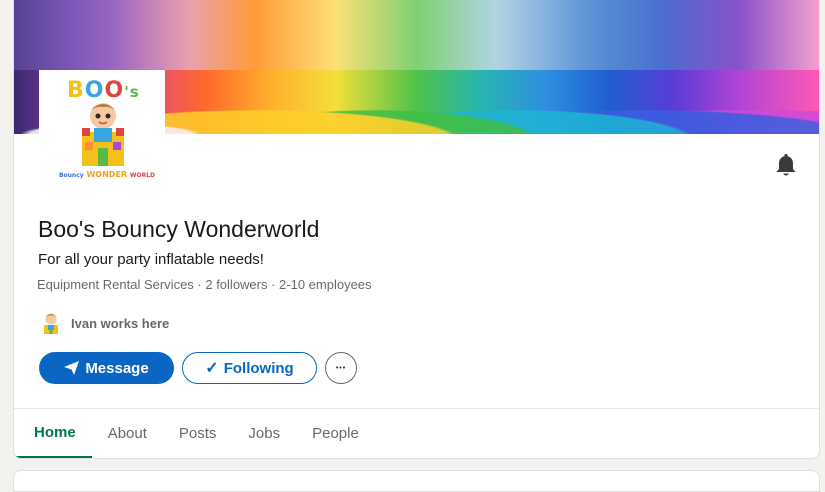  Describe the element at coordinates (72, 368) in the screenshot. I see `send-icon` at that location.